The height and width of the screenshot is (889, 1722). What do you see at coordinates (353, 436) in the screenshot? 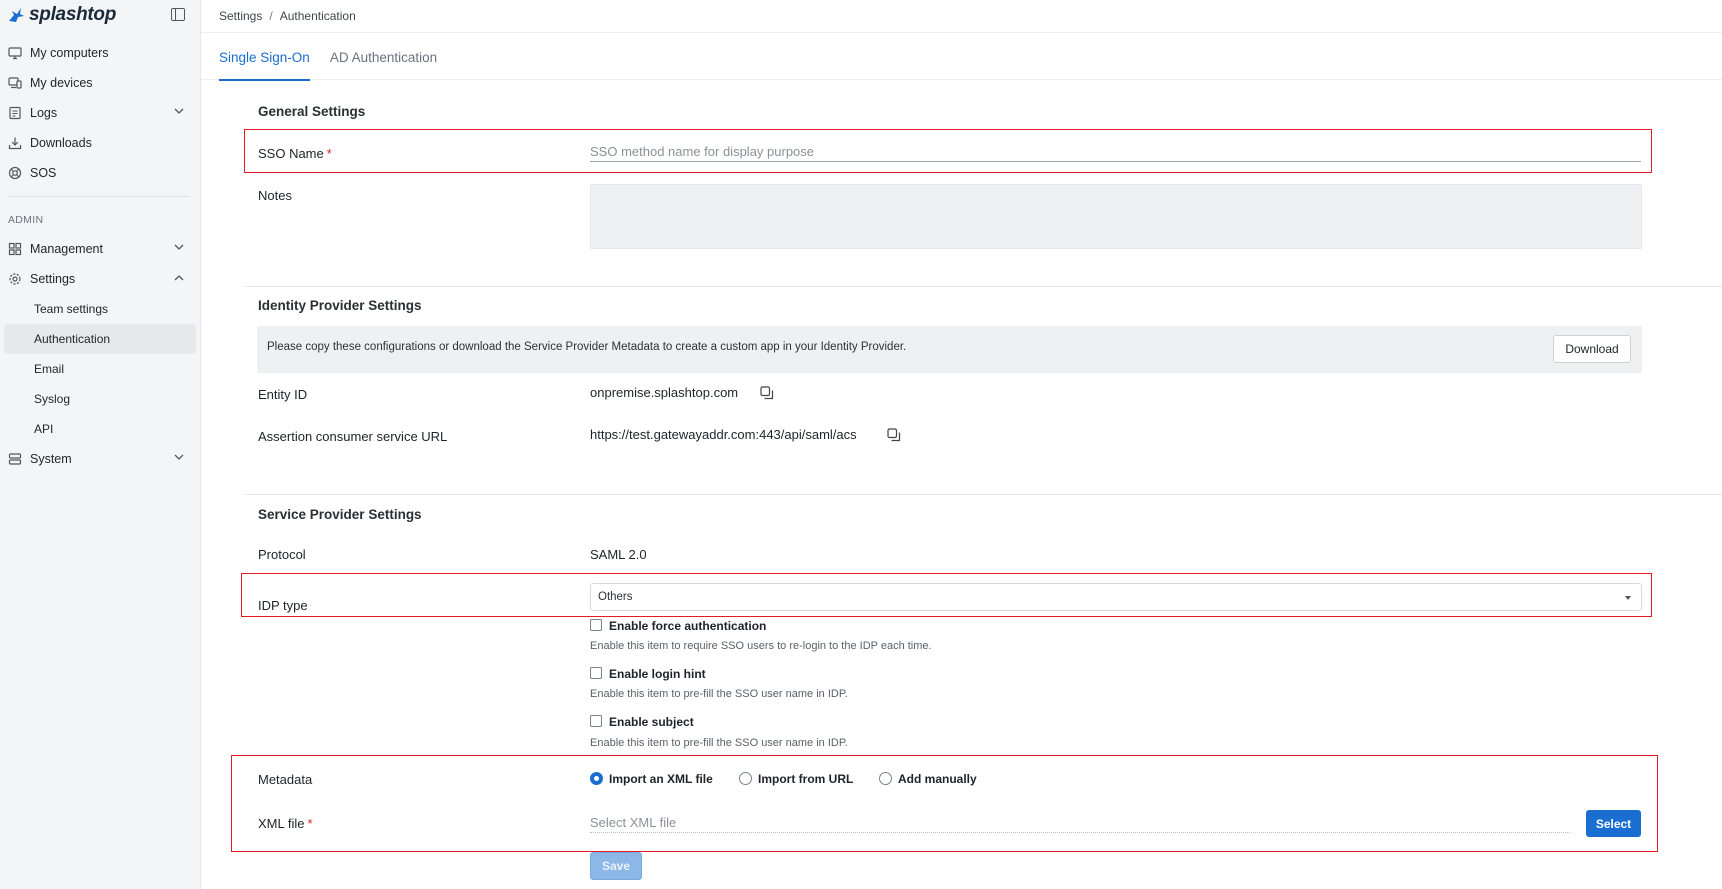
I see `acs-url-label: Assertion consumer service URL` at bounding box center [353, 436].